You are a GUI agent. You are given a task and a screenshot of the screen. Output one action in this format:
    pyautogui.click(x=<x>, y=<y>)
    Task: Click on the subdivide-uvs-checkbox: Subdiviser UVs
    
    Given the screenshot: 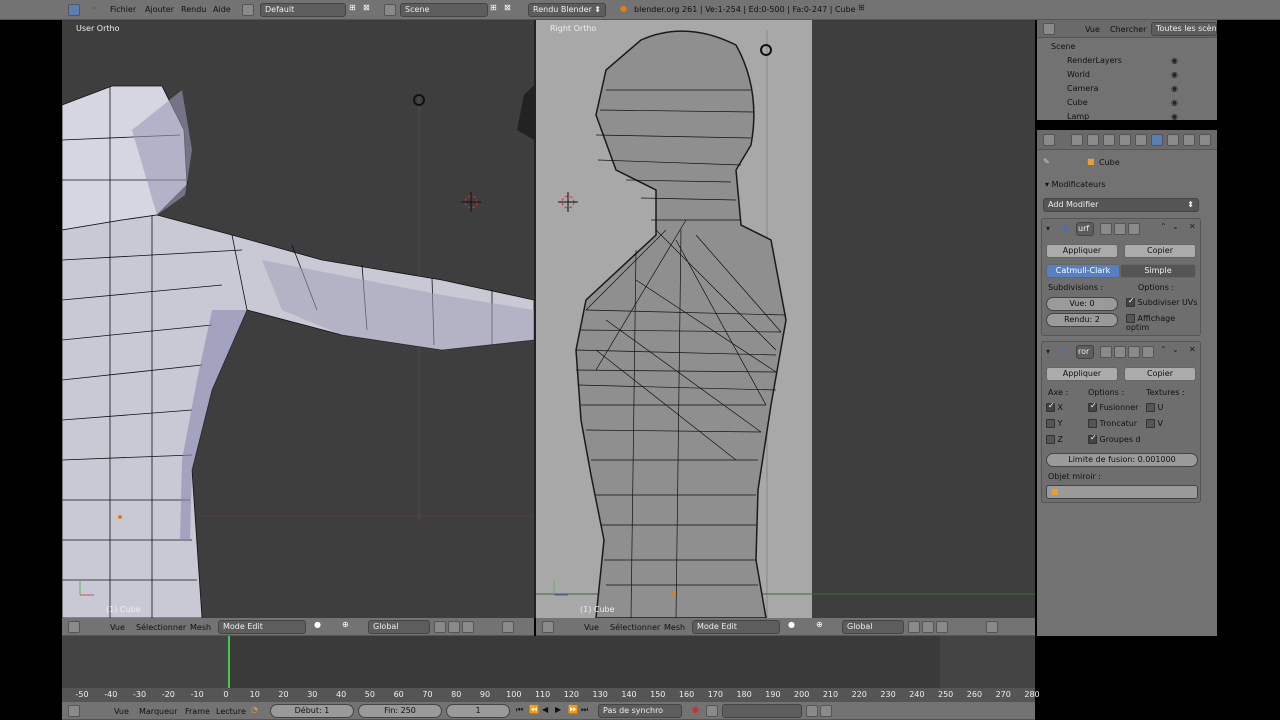 What is the action you would take?
    pyautogui.click(x=1161, y=302)
    